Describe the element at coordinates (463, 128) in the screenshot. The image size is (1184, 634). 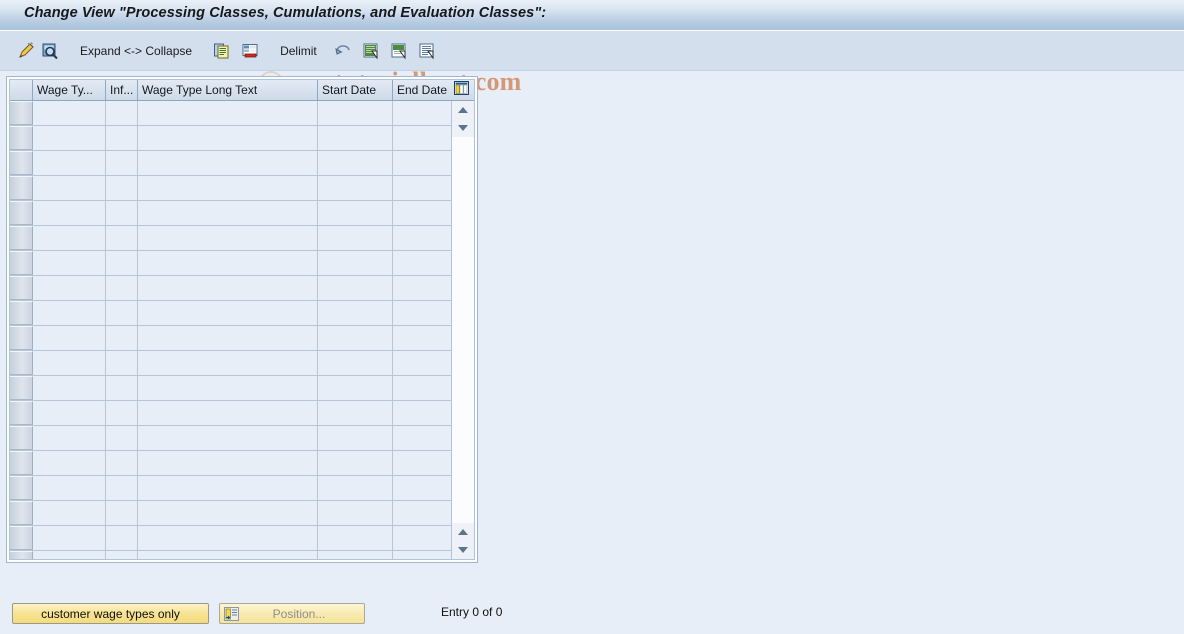
I see `scroll-page-up-button` at that location.